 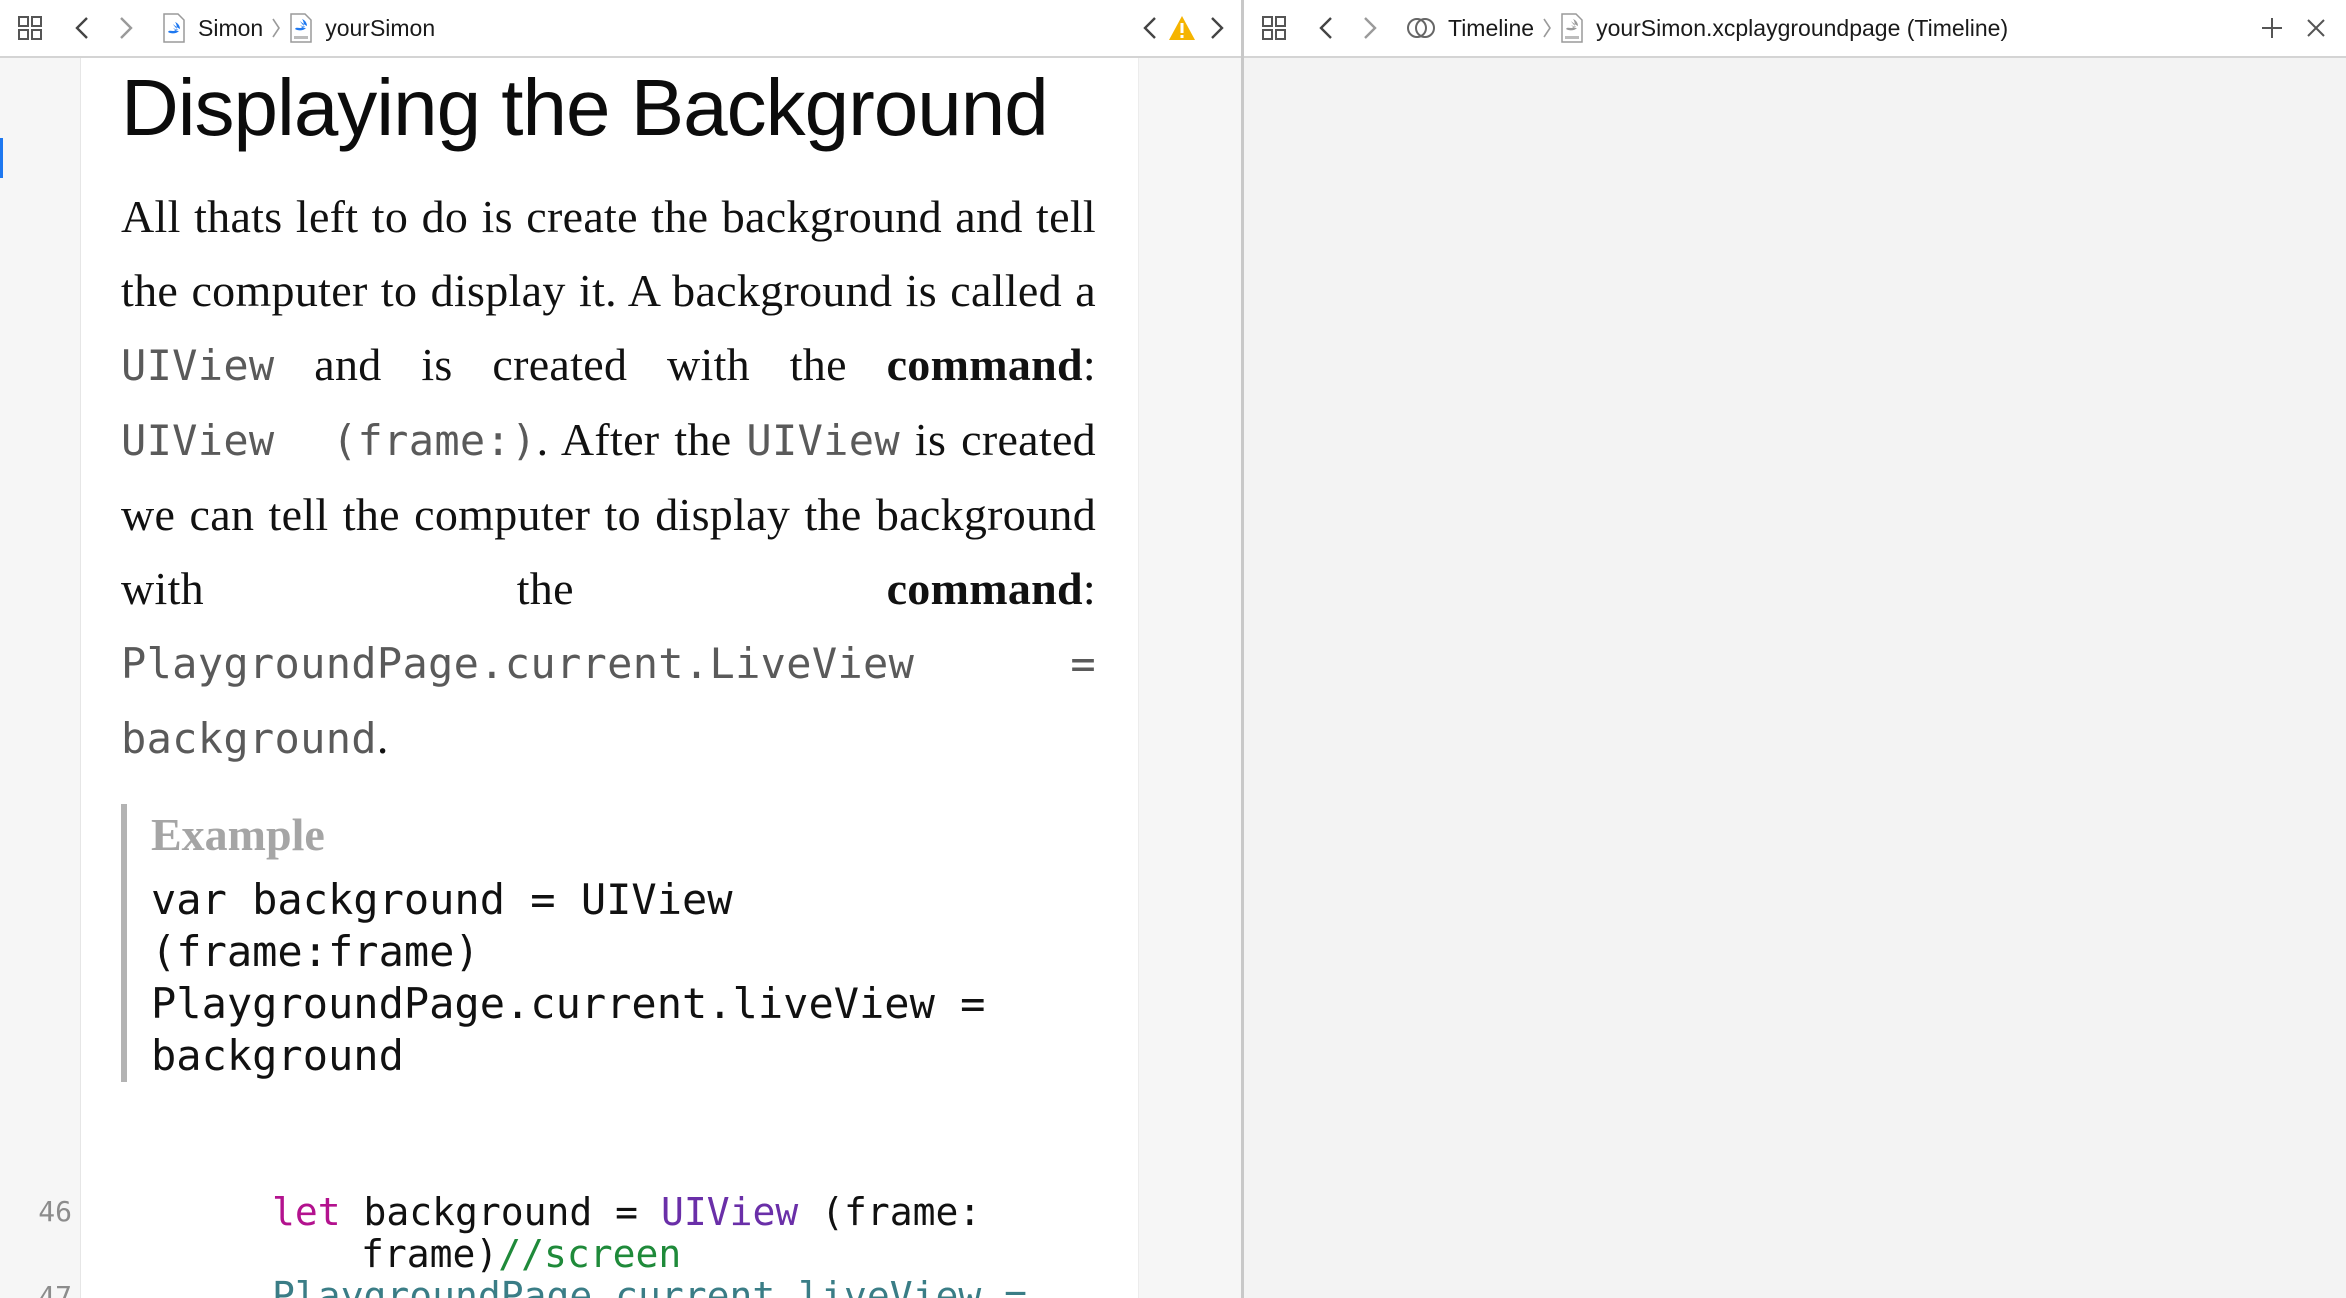 What do you see at coordinates (231, 27) in the screenshot?
I see `breadcrumb-label: Simon` at bounding box center [231, 27].